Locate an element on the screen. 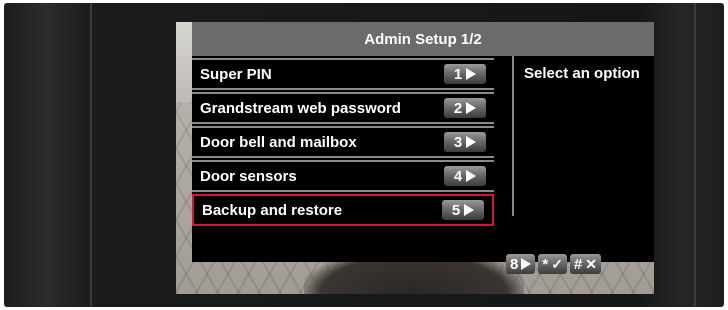 This screenshot has width=728, height=310. menu-item-door-bell: Door bell and mailbox 3 is located at coordinates (343, 142).